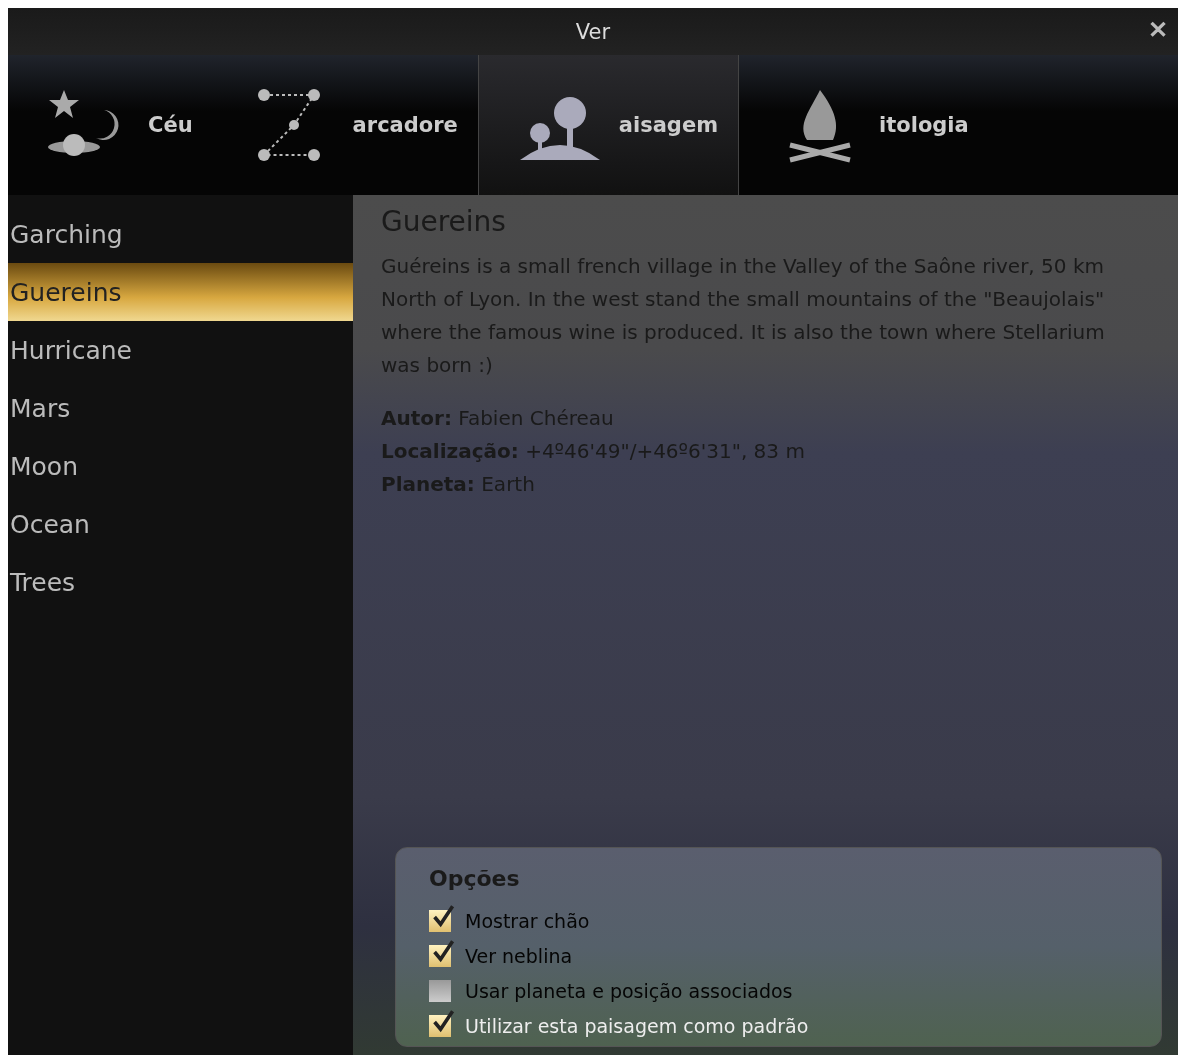  Describe the element at coordinates (180, 524) in the screenshot. I see `landscape-item: Ocean` at that location.